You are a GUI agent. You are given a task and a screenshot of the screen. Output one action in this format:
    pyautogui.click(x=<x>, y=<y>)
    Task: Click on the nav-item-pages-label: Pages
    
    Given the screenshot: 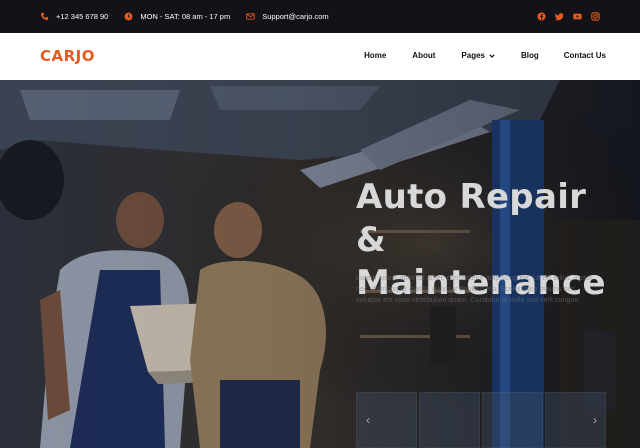 What is the action you would take?
    pyautogui.click(x=473, y=55)
    